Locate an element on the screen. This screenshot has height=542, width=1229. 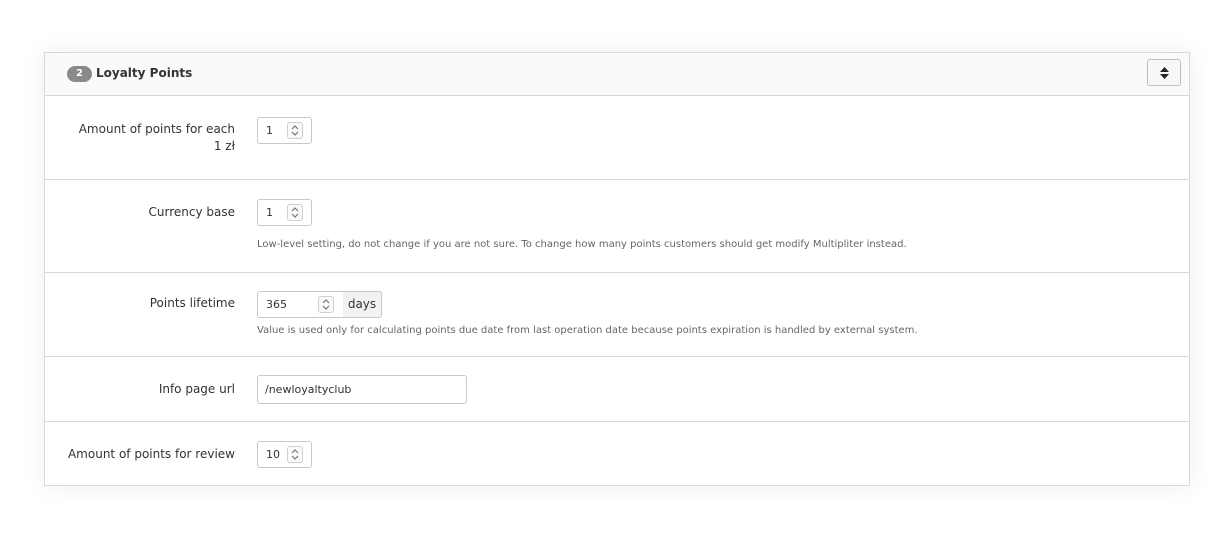
currency-base-value: 1 is located at coordinates (269, 212).